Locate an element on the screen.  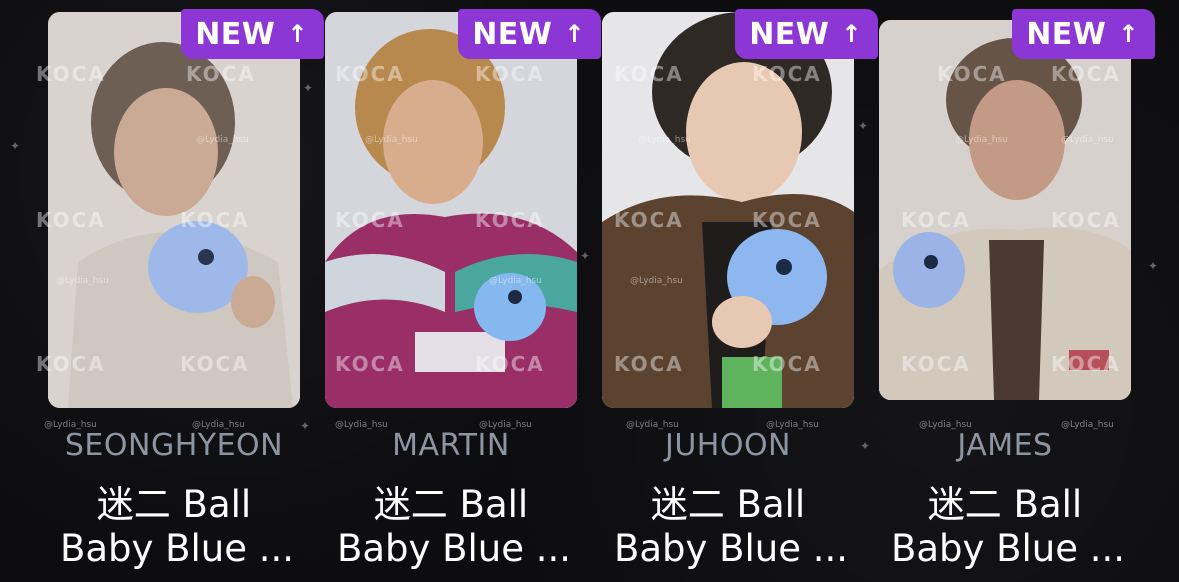
member-name: JUHOON is located at coordinates (728, 445).